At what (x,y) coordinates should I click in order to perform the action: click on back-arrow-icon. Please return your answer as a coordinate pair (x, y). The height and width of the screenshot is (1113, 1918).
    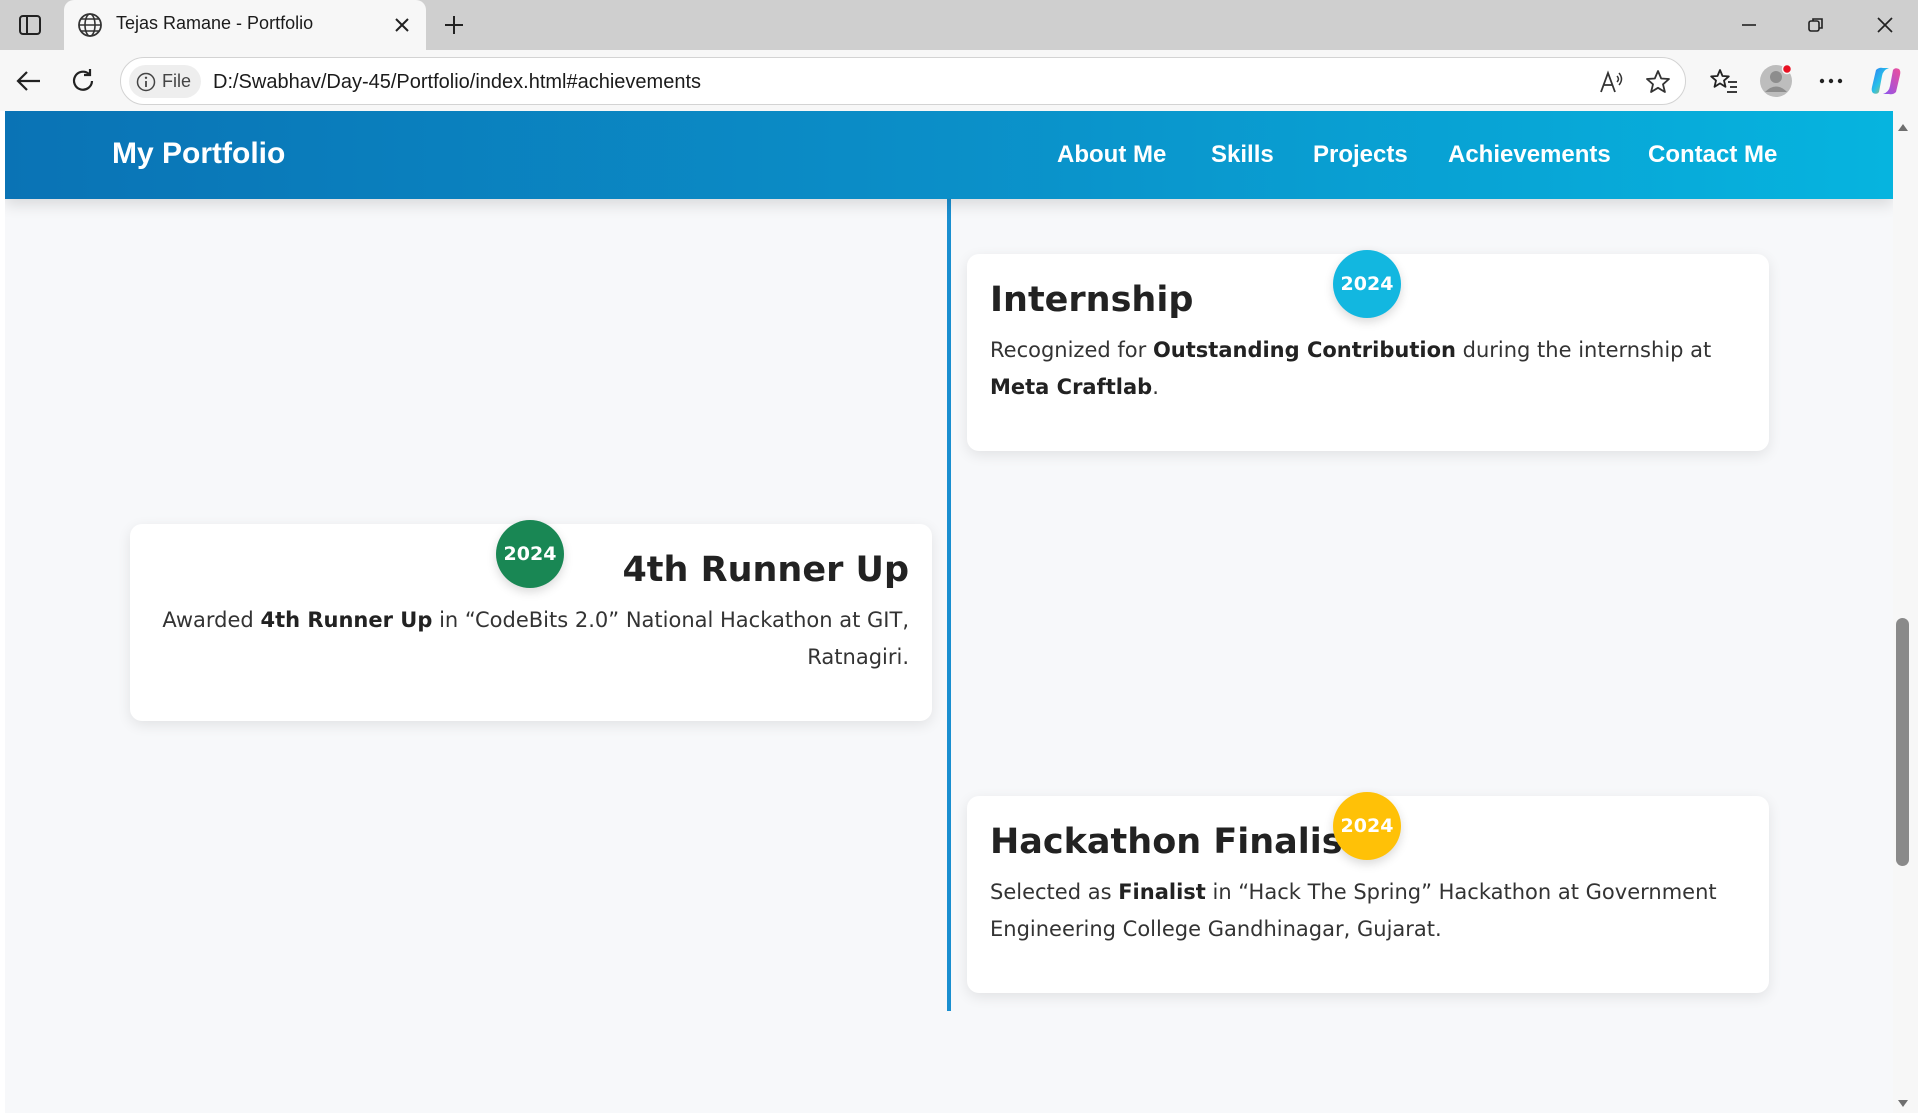
    Looking at the image, I should click on (29, 81).